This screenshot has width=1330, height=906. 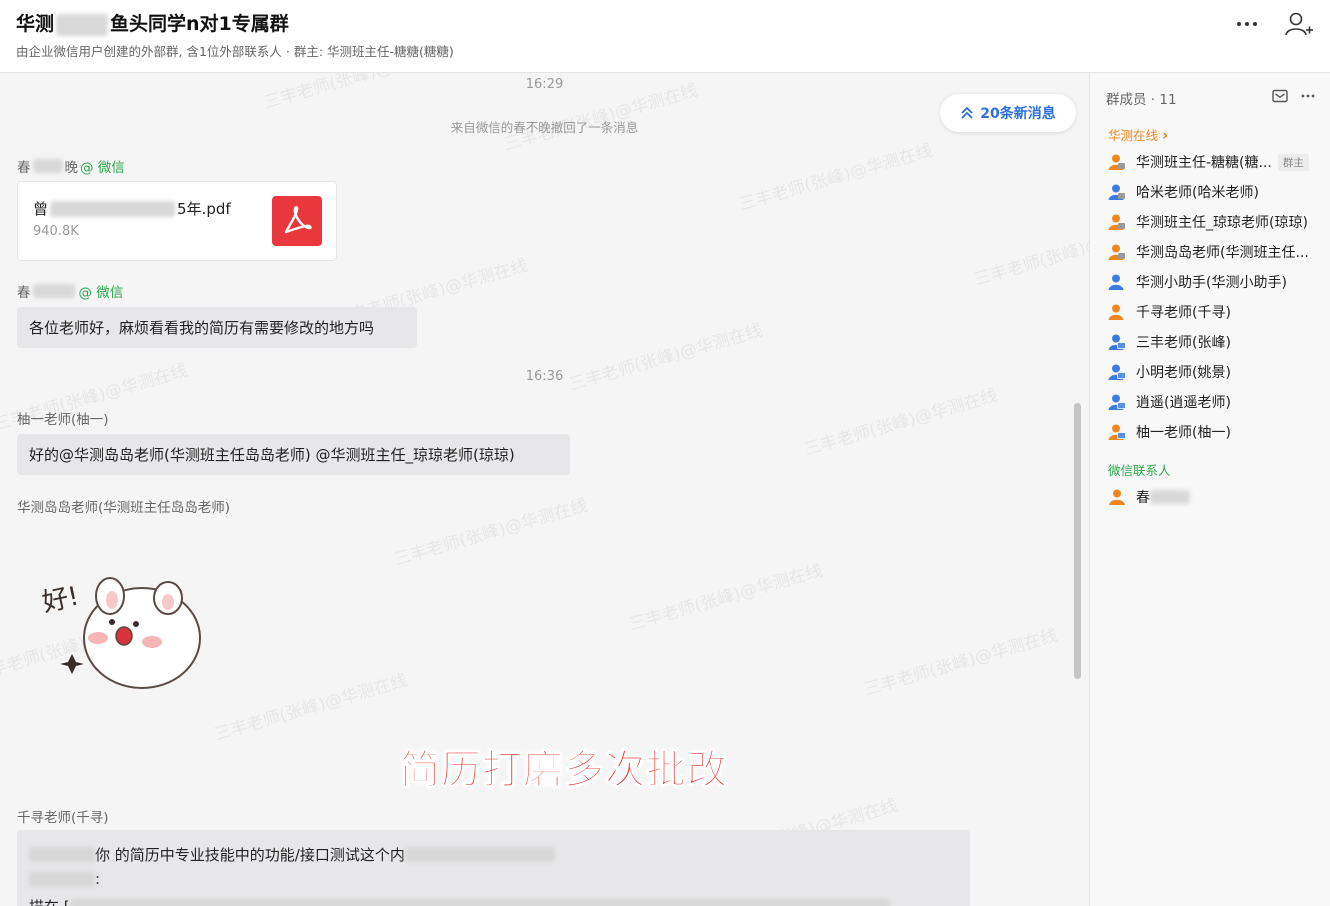 I want to click on double-chevron-up-icon, so click(x=967, y=112).